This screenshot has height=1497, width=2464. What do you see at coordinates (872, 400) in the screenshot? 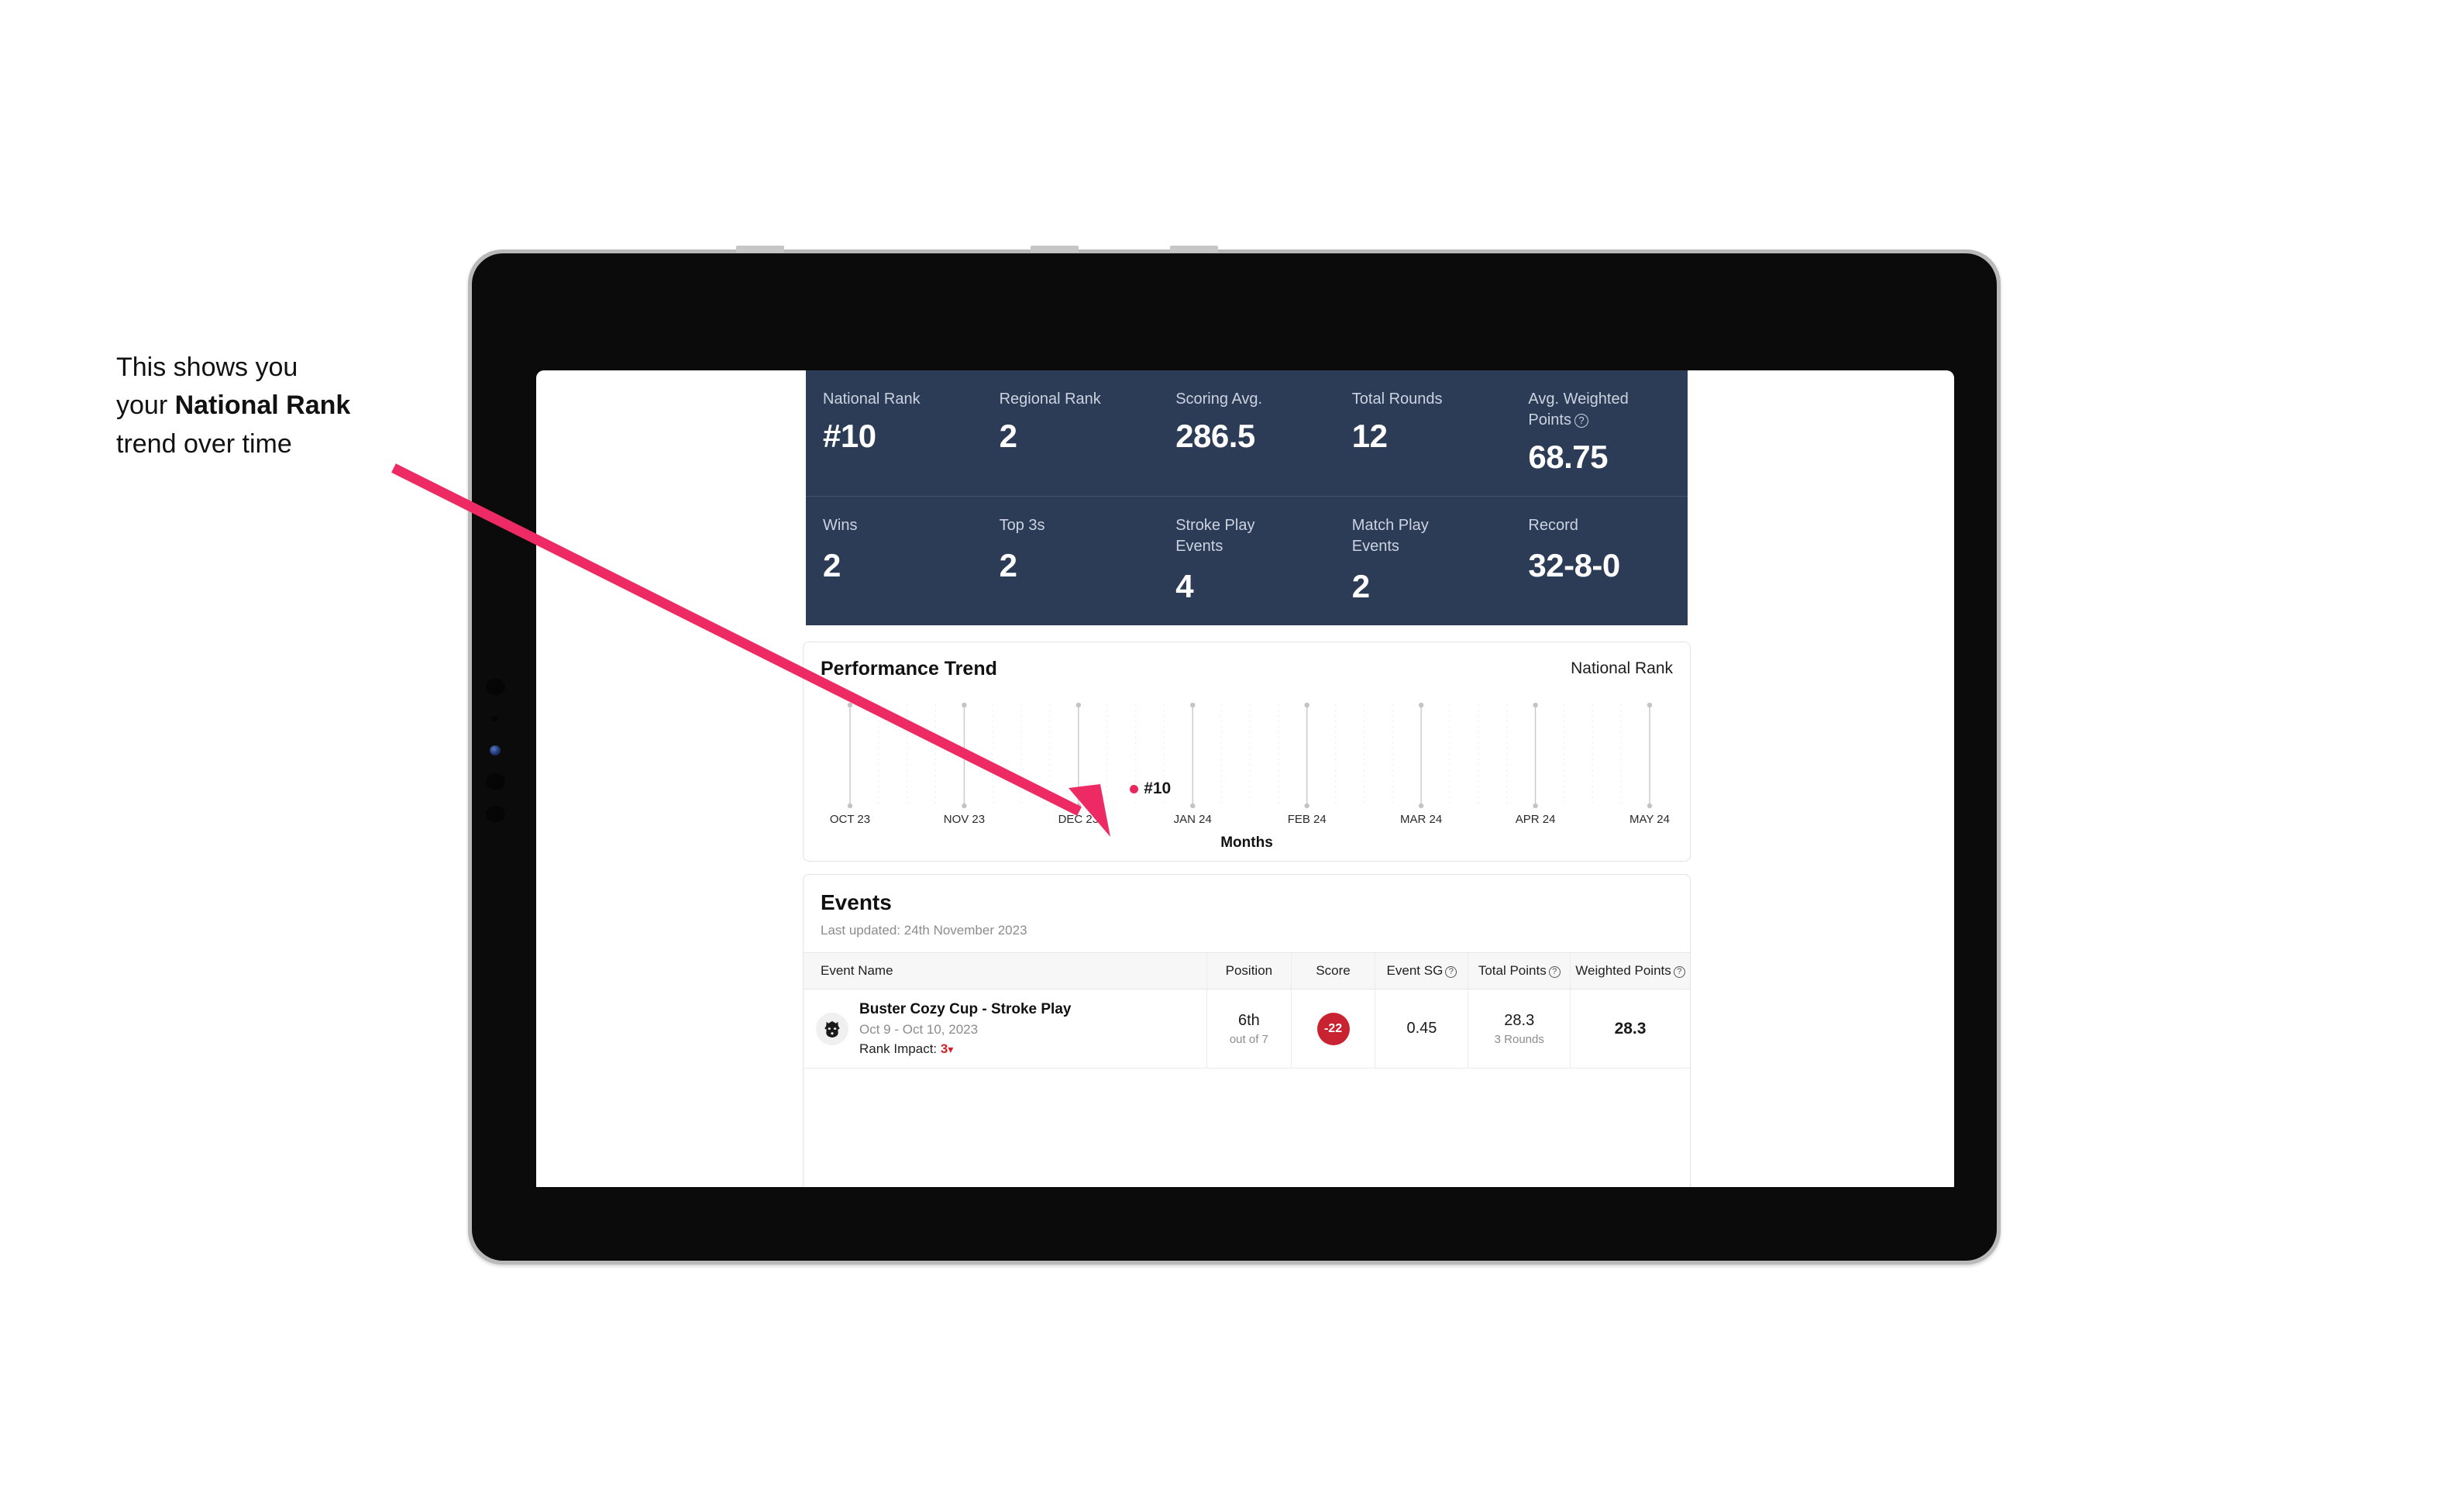
I see `stat-label: National Rank` at bounding box center [872, 400].